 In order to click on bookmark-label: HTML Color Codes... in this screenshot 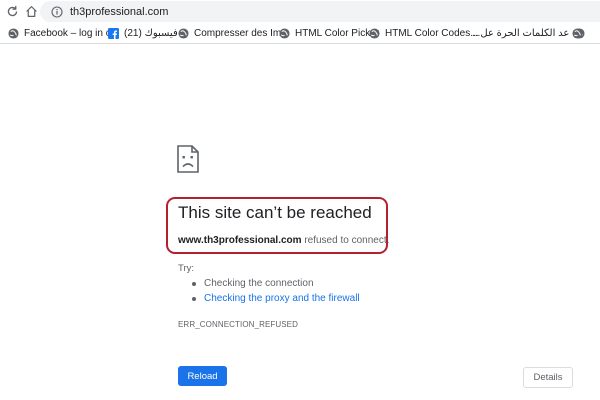, I will do `click(432, 33)`.